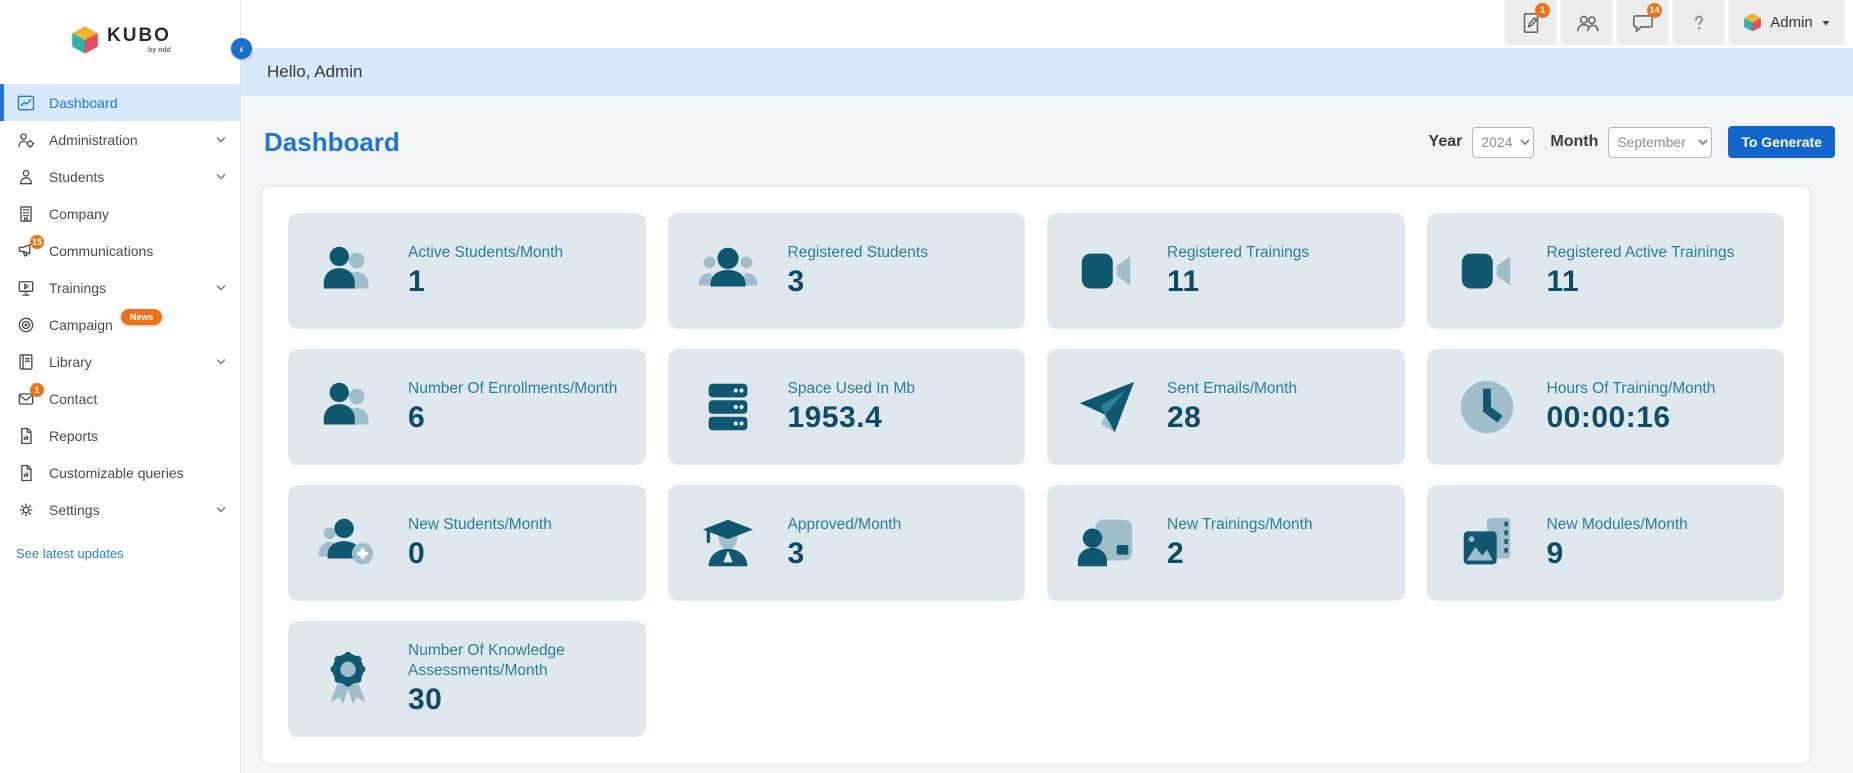  Describe the element at coordinates (1631, 388) in the screenshot. I see `stat-title: Hours Of Training/Month` at that location.